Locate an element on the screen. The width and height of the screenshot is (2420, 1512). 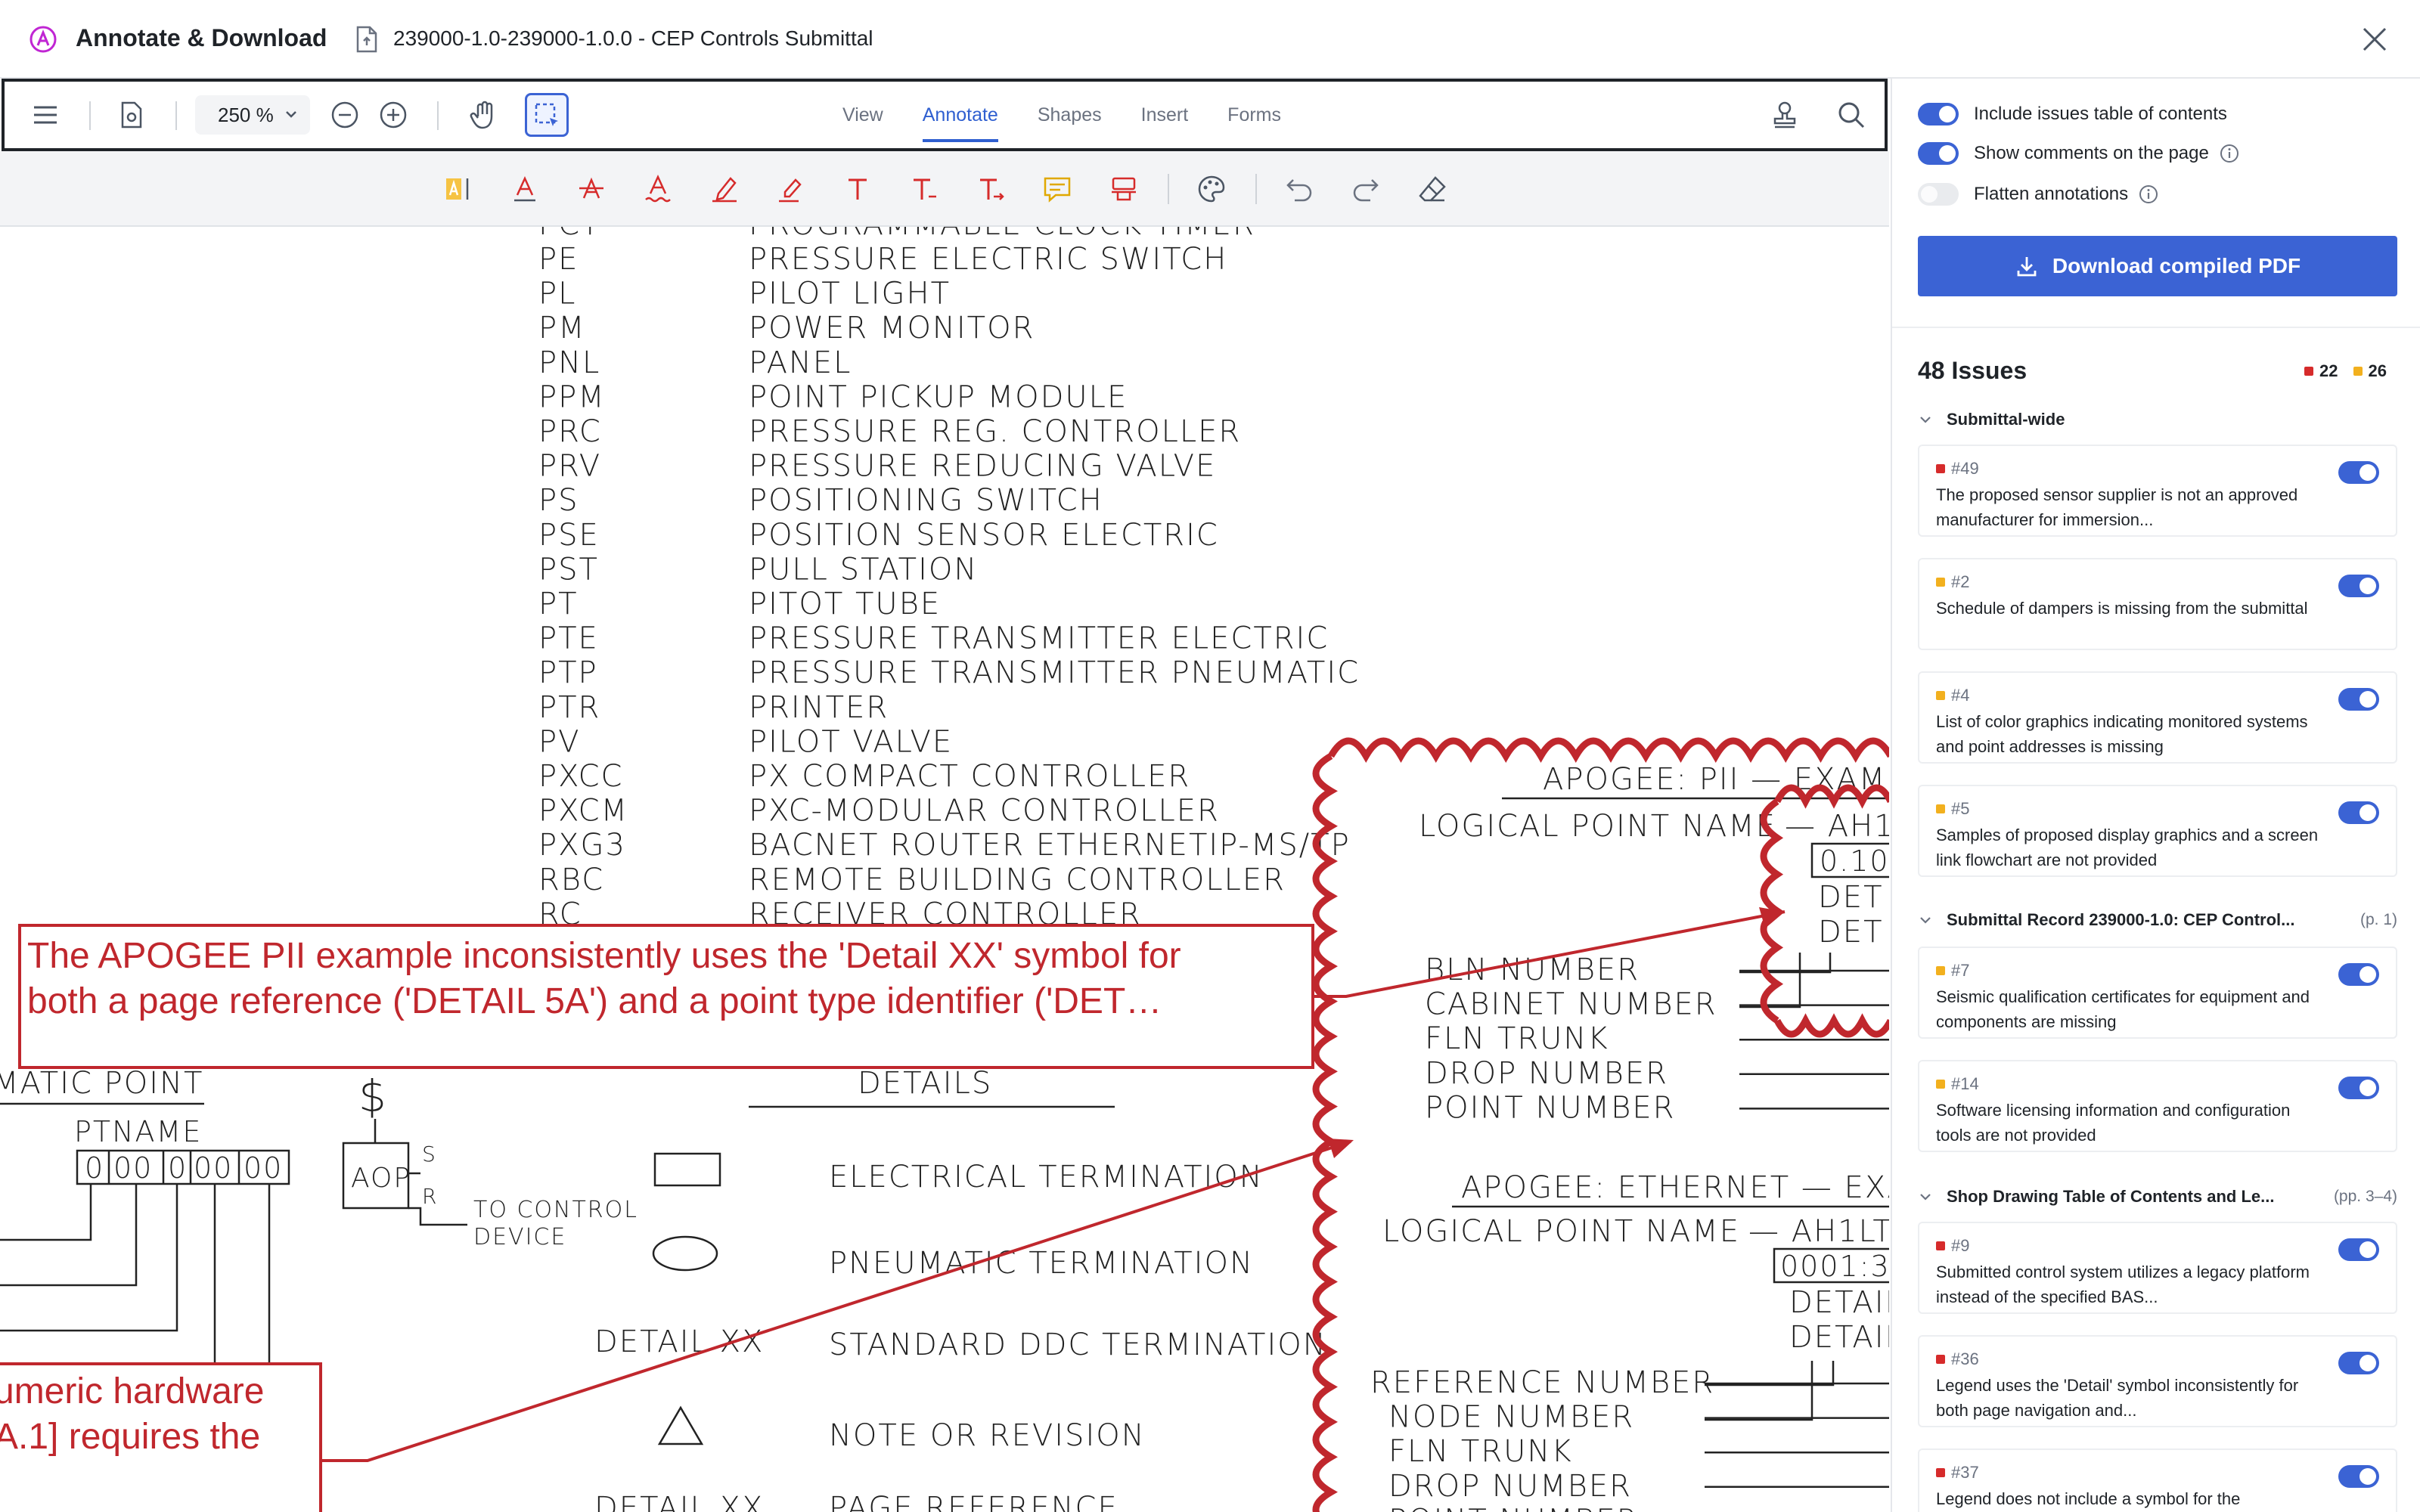
abbr-code: PNL is located at coordinates (569, 363).